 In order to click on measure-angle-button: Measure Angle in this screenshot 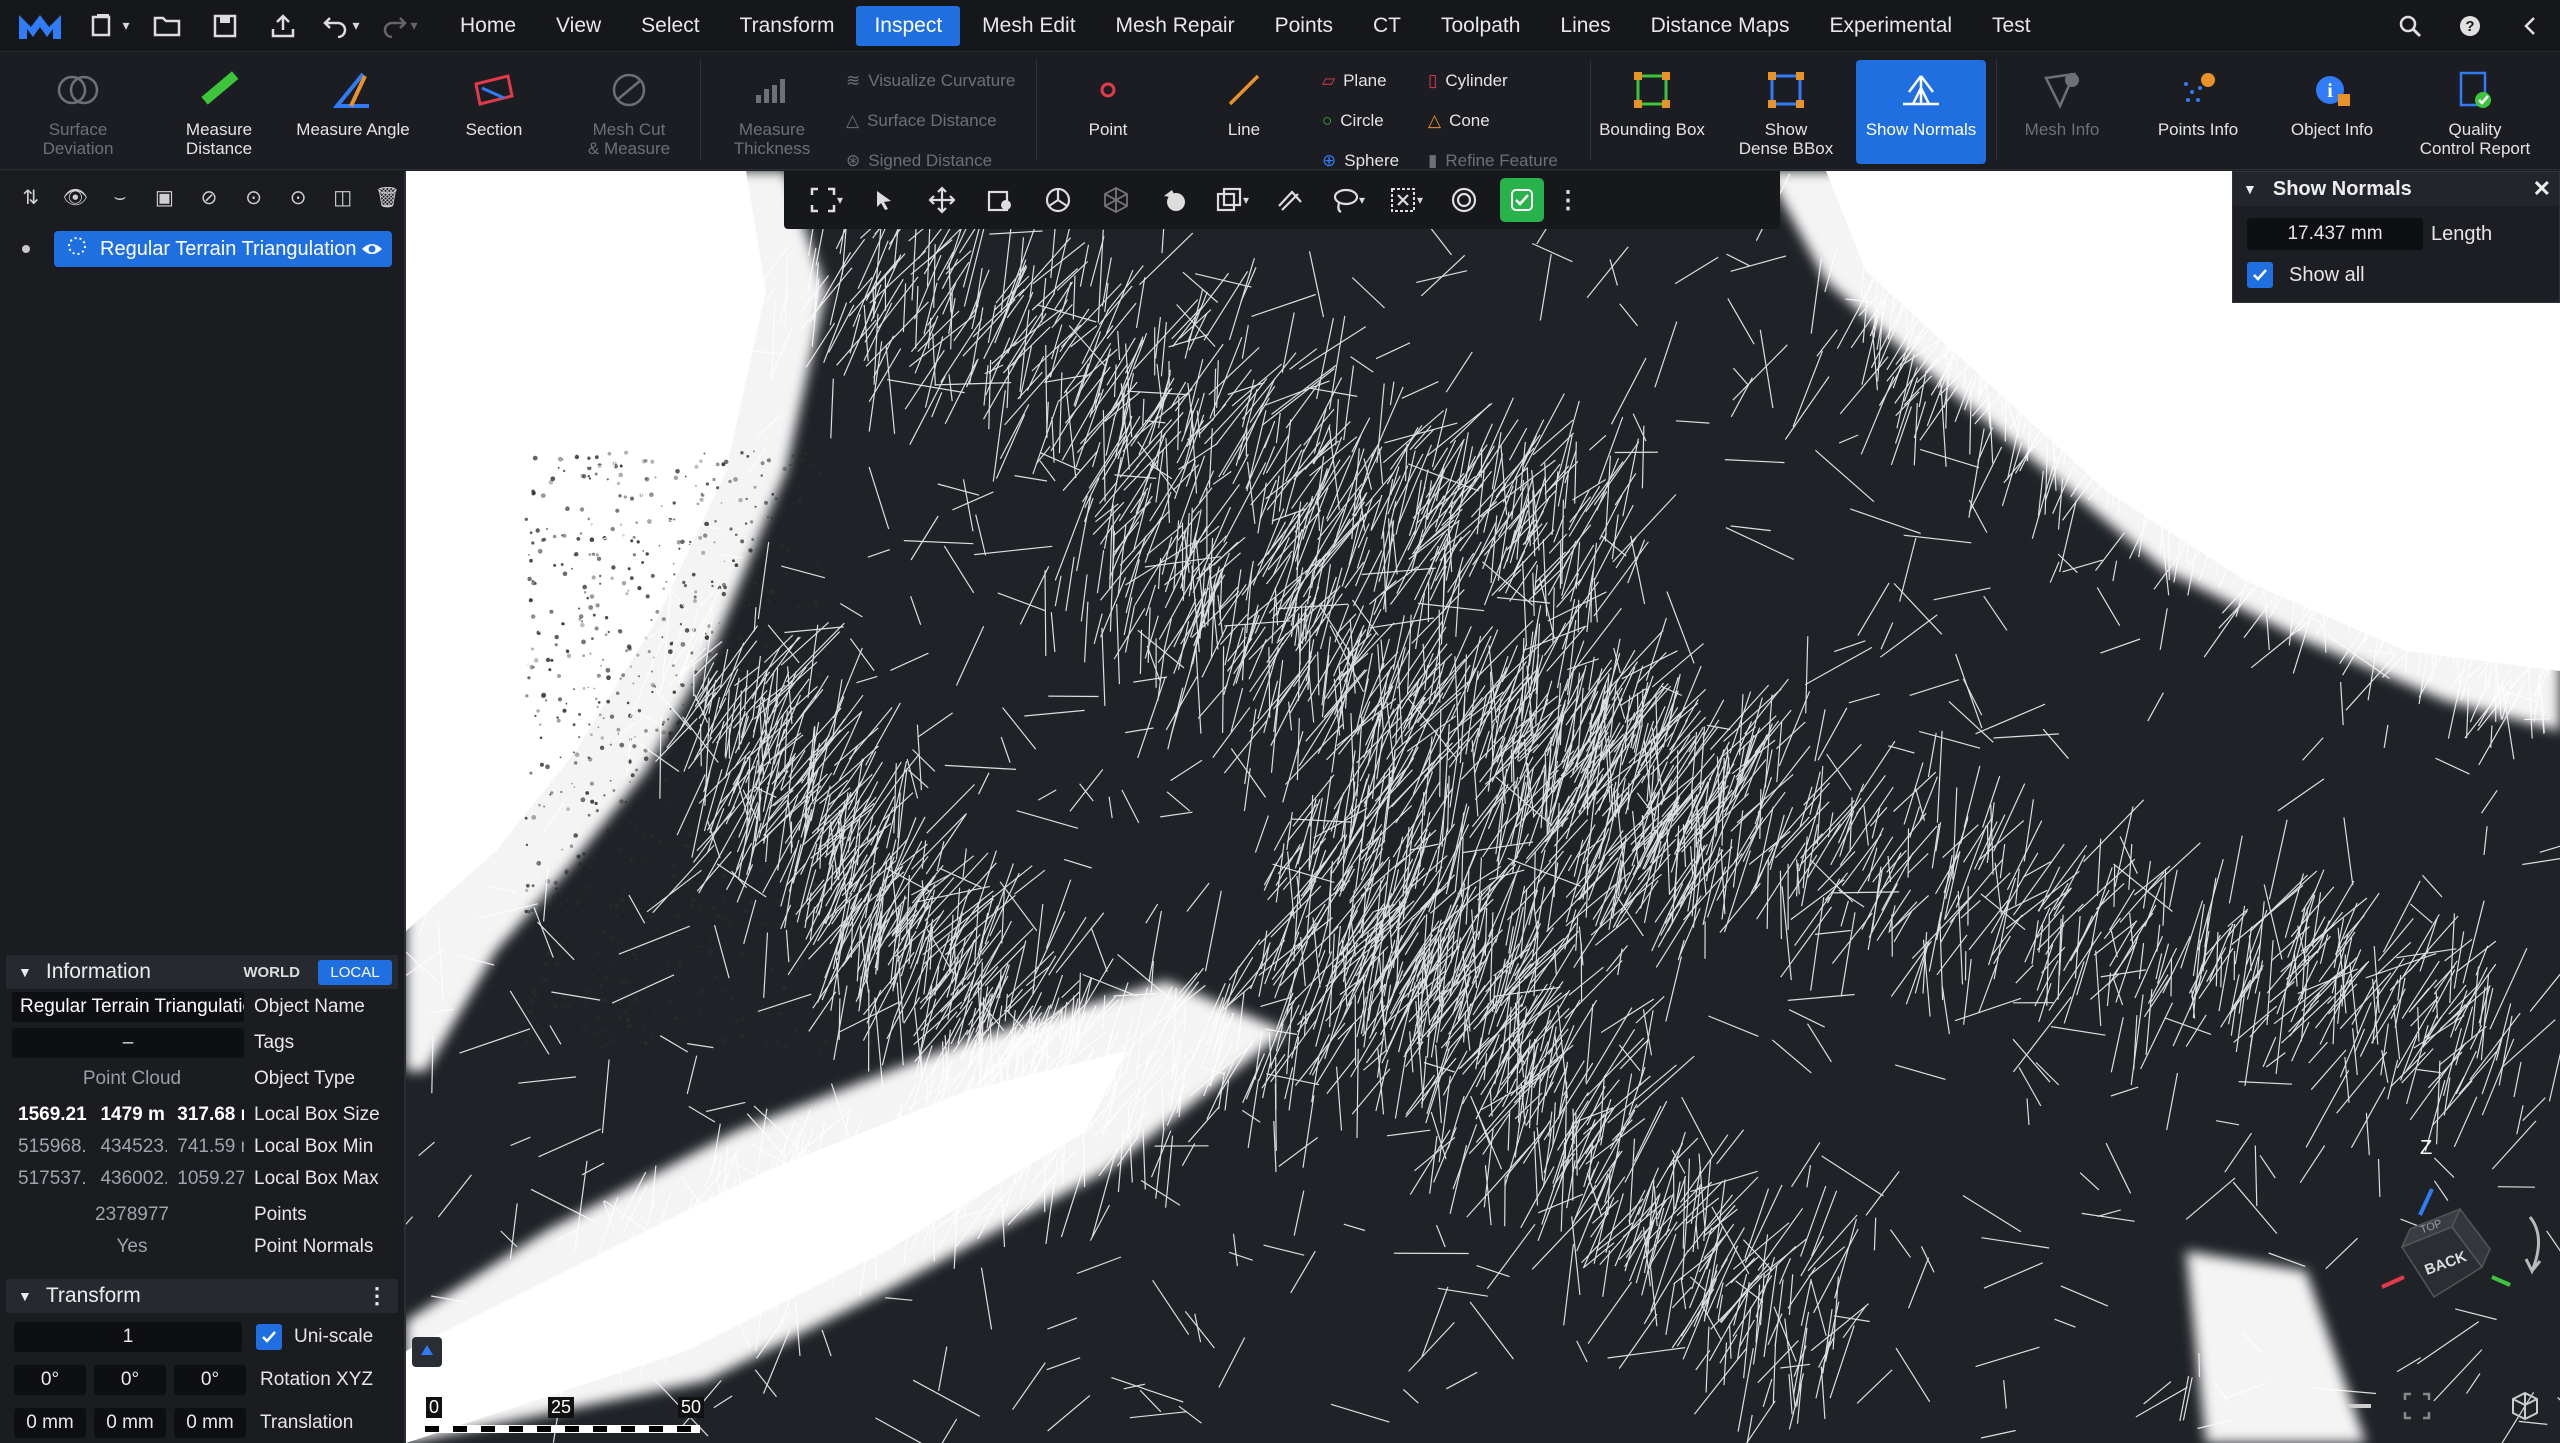, I will do `click(353, 112)`.